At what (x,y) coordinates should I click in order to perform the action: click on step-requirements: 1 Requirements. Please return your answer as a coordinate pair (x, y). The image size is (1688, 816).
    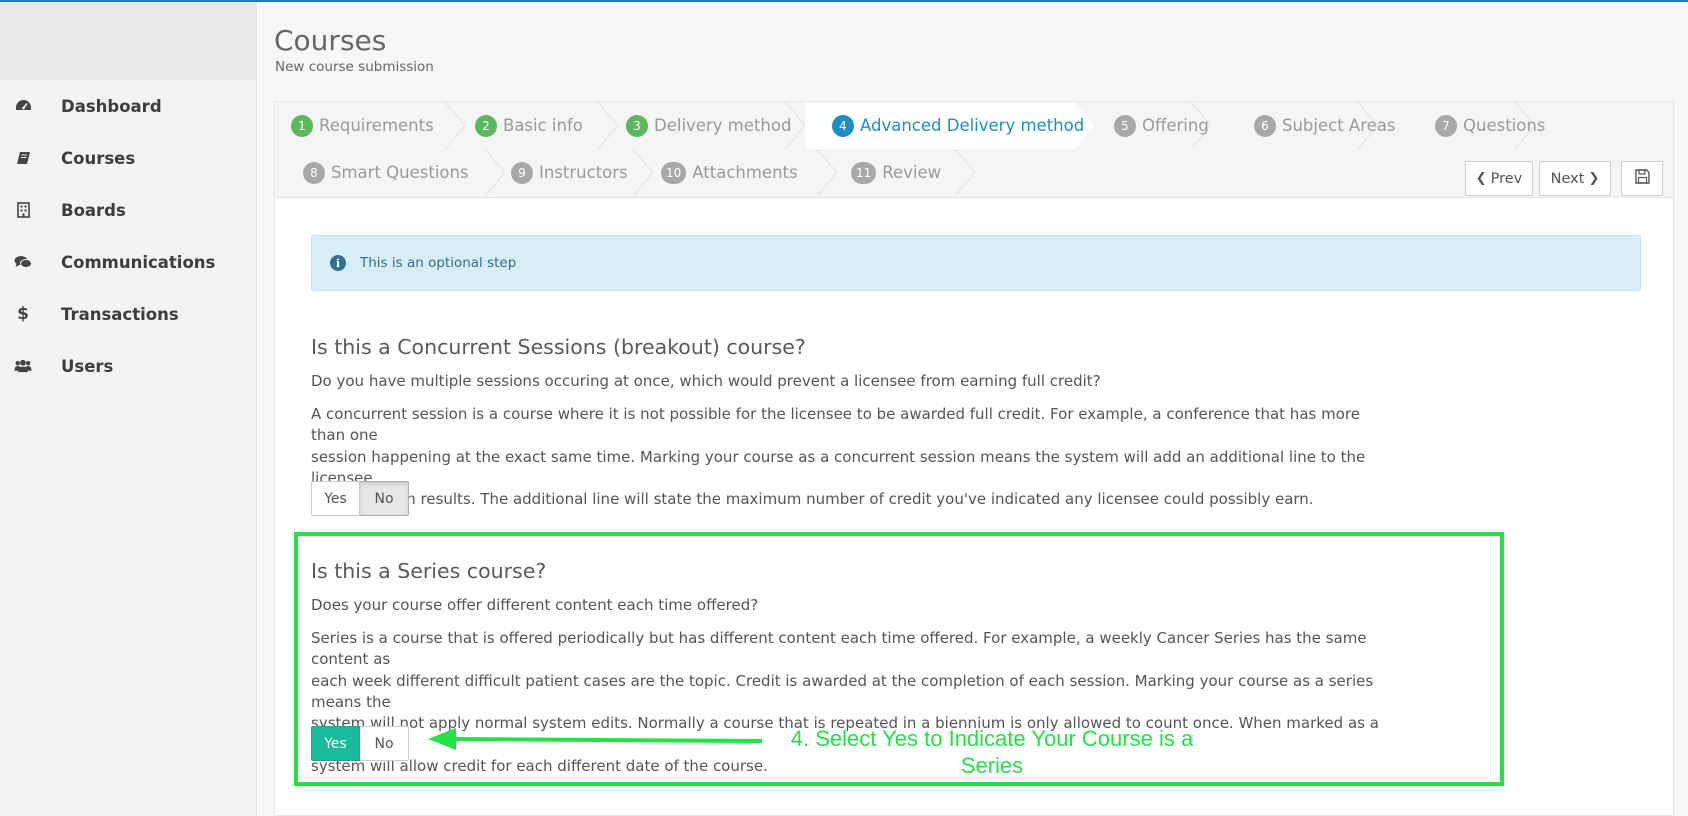
    Looking at the image, I should click on (362, 125).